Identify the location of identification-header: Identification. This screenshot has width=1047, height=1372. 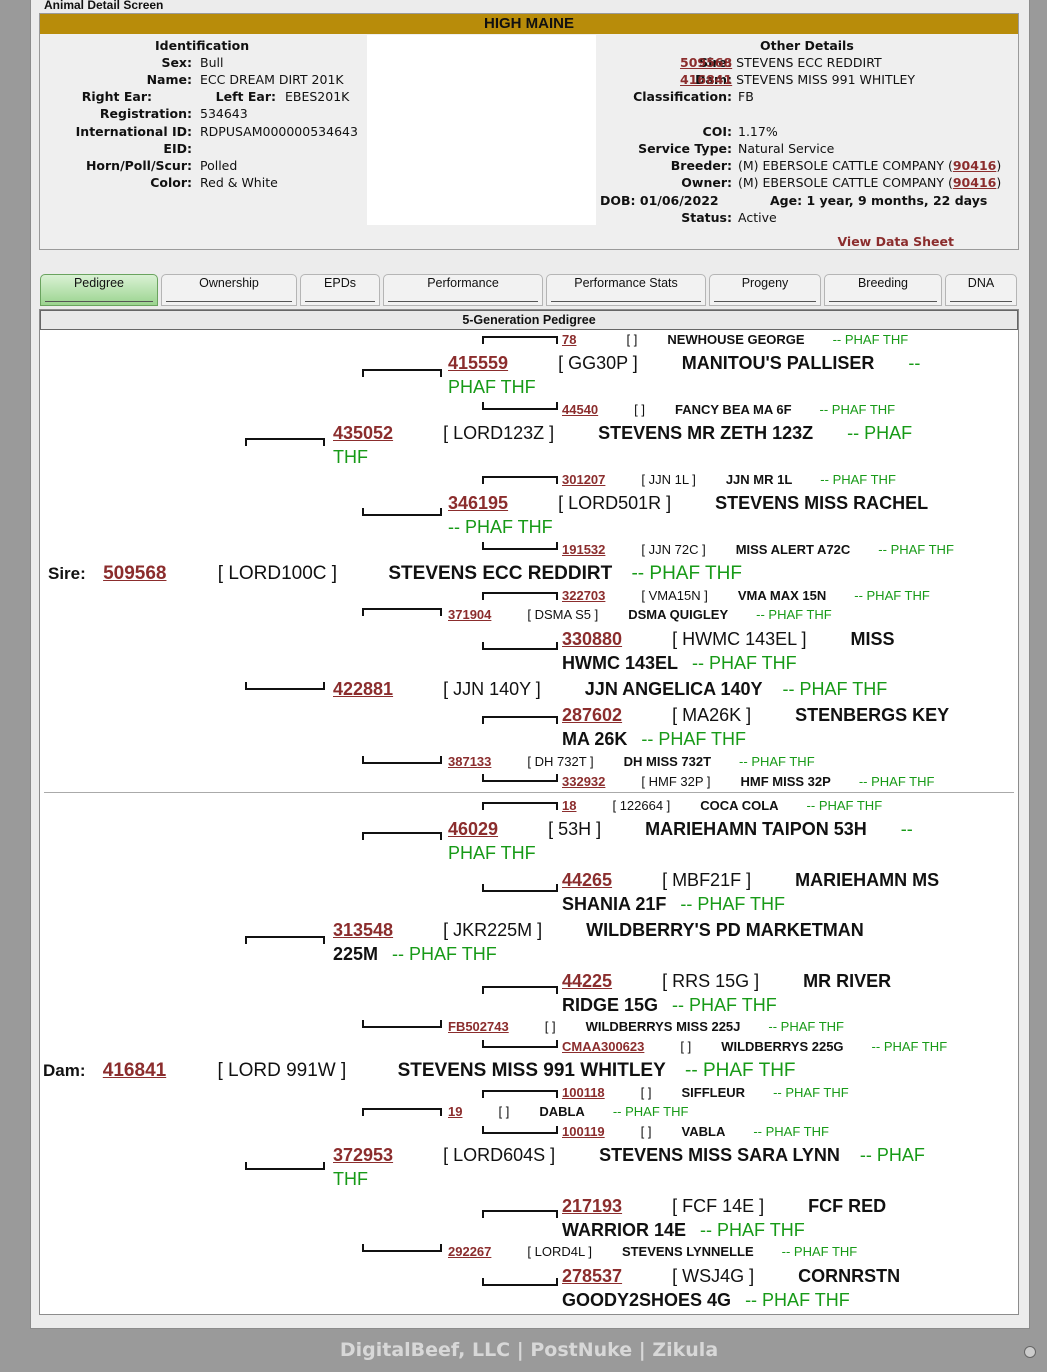
(202, 45).